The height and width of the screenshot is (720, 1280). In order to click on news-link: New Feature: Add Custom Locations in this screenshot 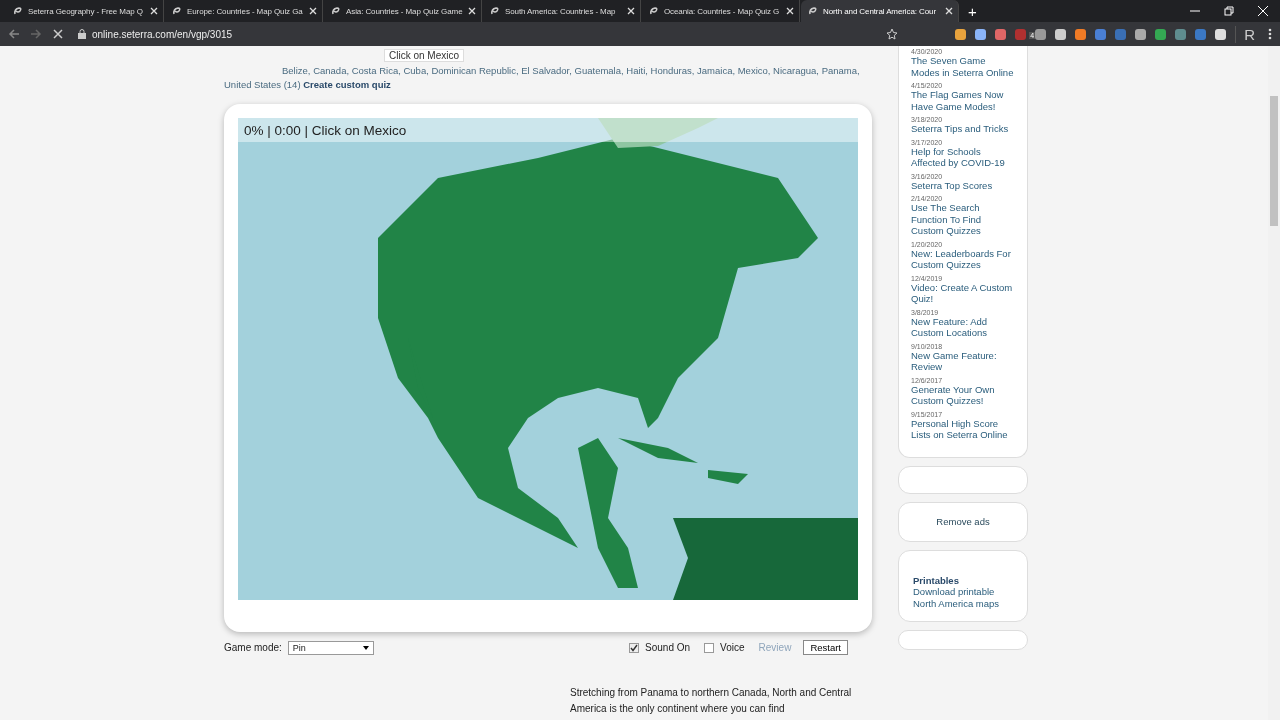, I will do `click(963, 327)`.